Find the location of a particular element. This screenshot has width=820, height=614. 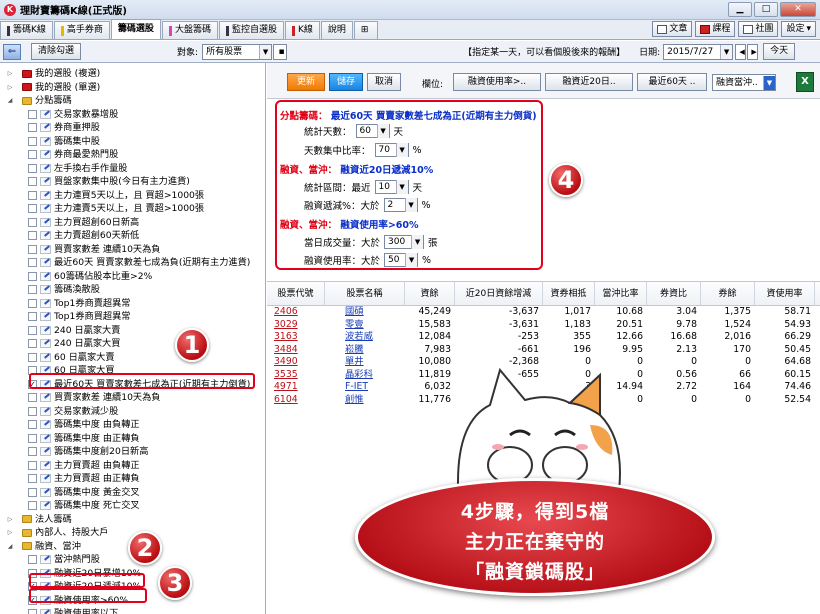

strategy-item: 60 日贏家大賣 is located at coordinates (132, 358).